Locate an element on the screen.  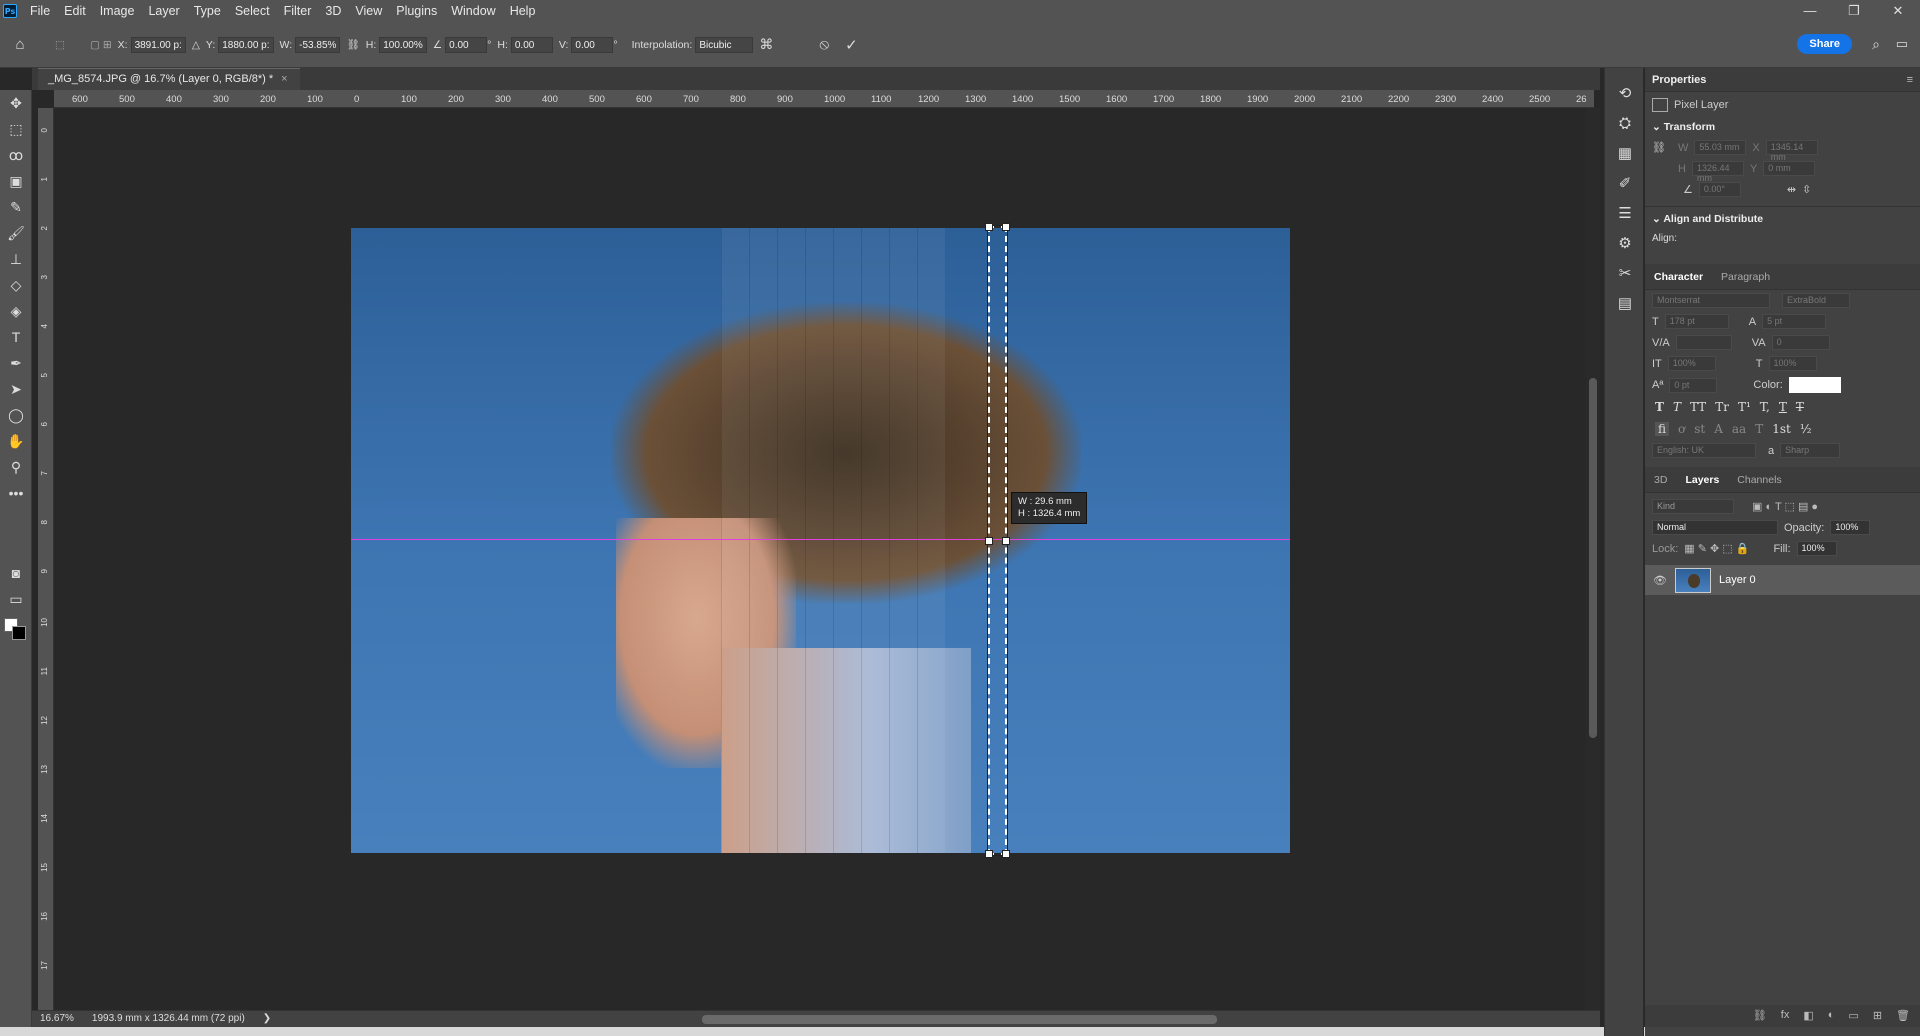
move-tool-icon: ✥ is located at coordinates (16, 103).